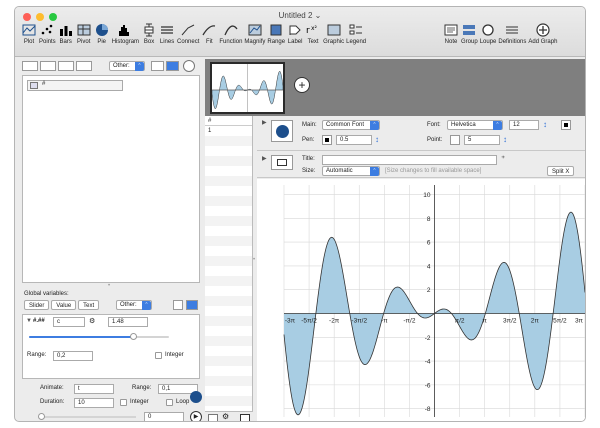  Describe the element at coordinates (87, 416) in the screenshot. I see `animation-slider` at that location.